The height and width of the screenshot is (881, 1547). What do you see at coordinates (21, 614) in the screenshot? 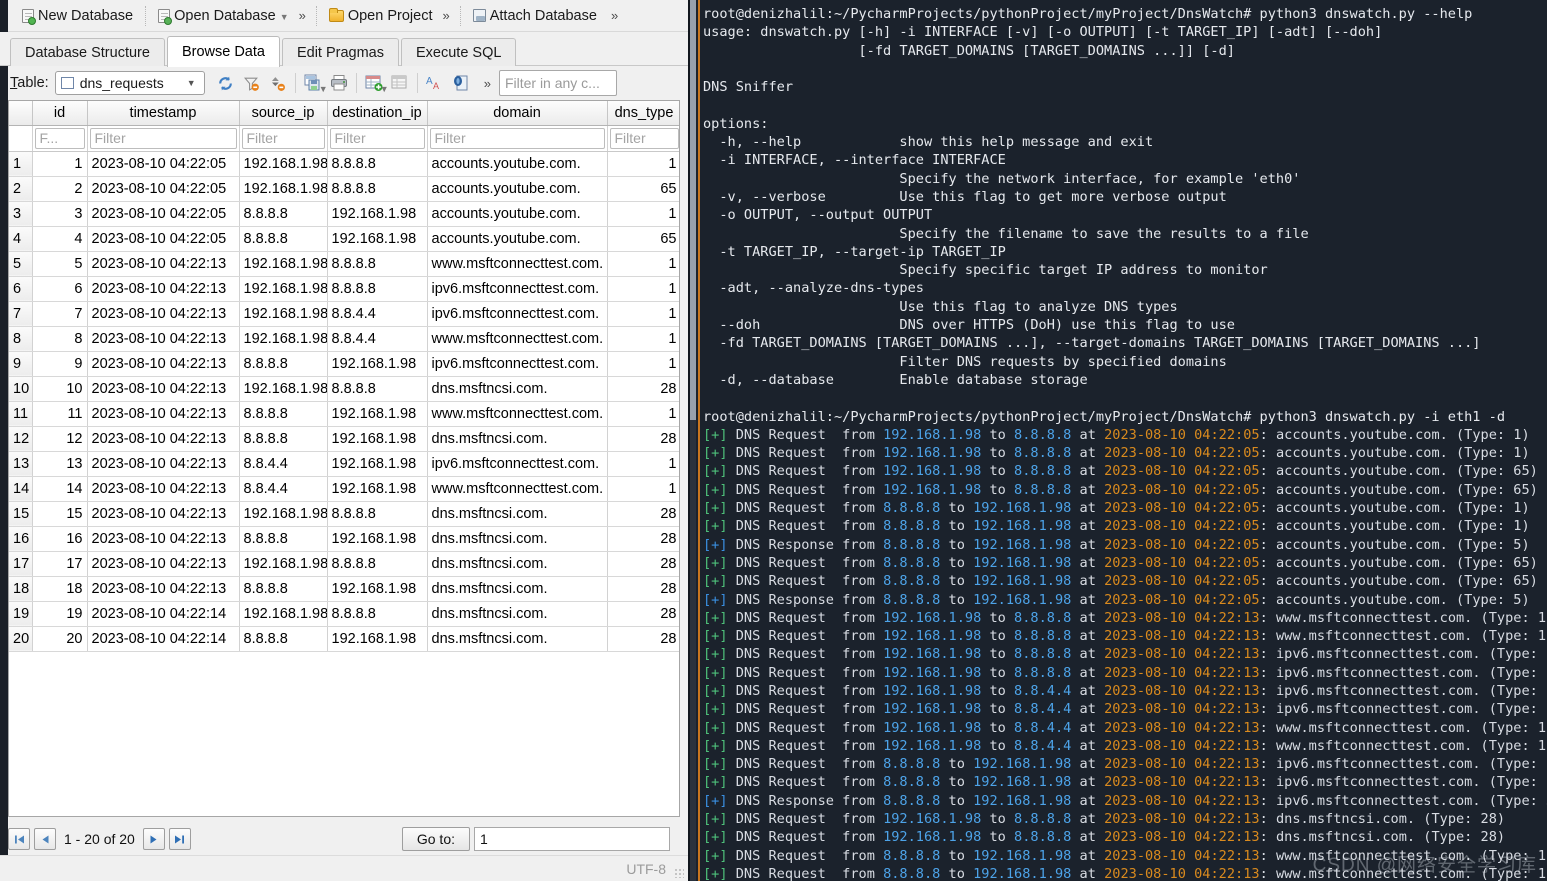
I see `row-header: 19` at bounding box center [21, 614].